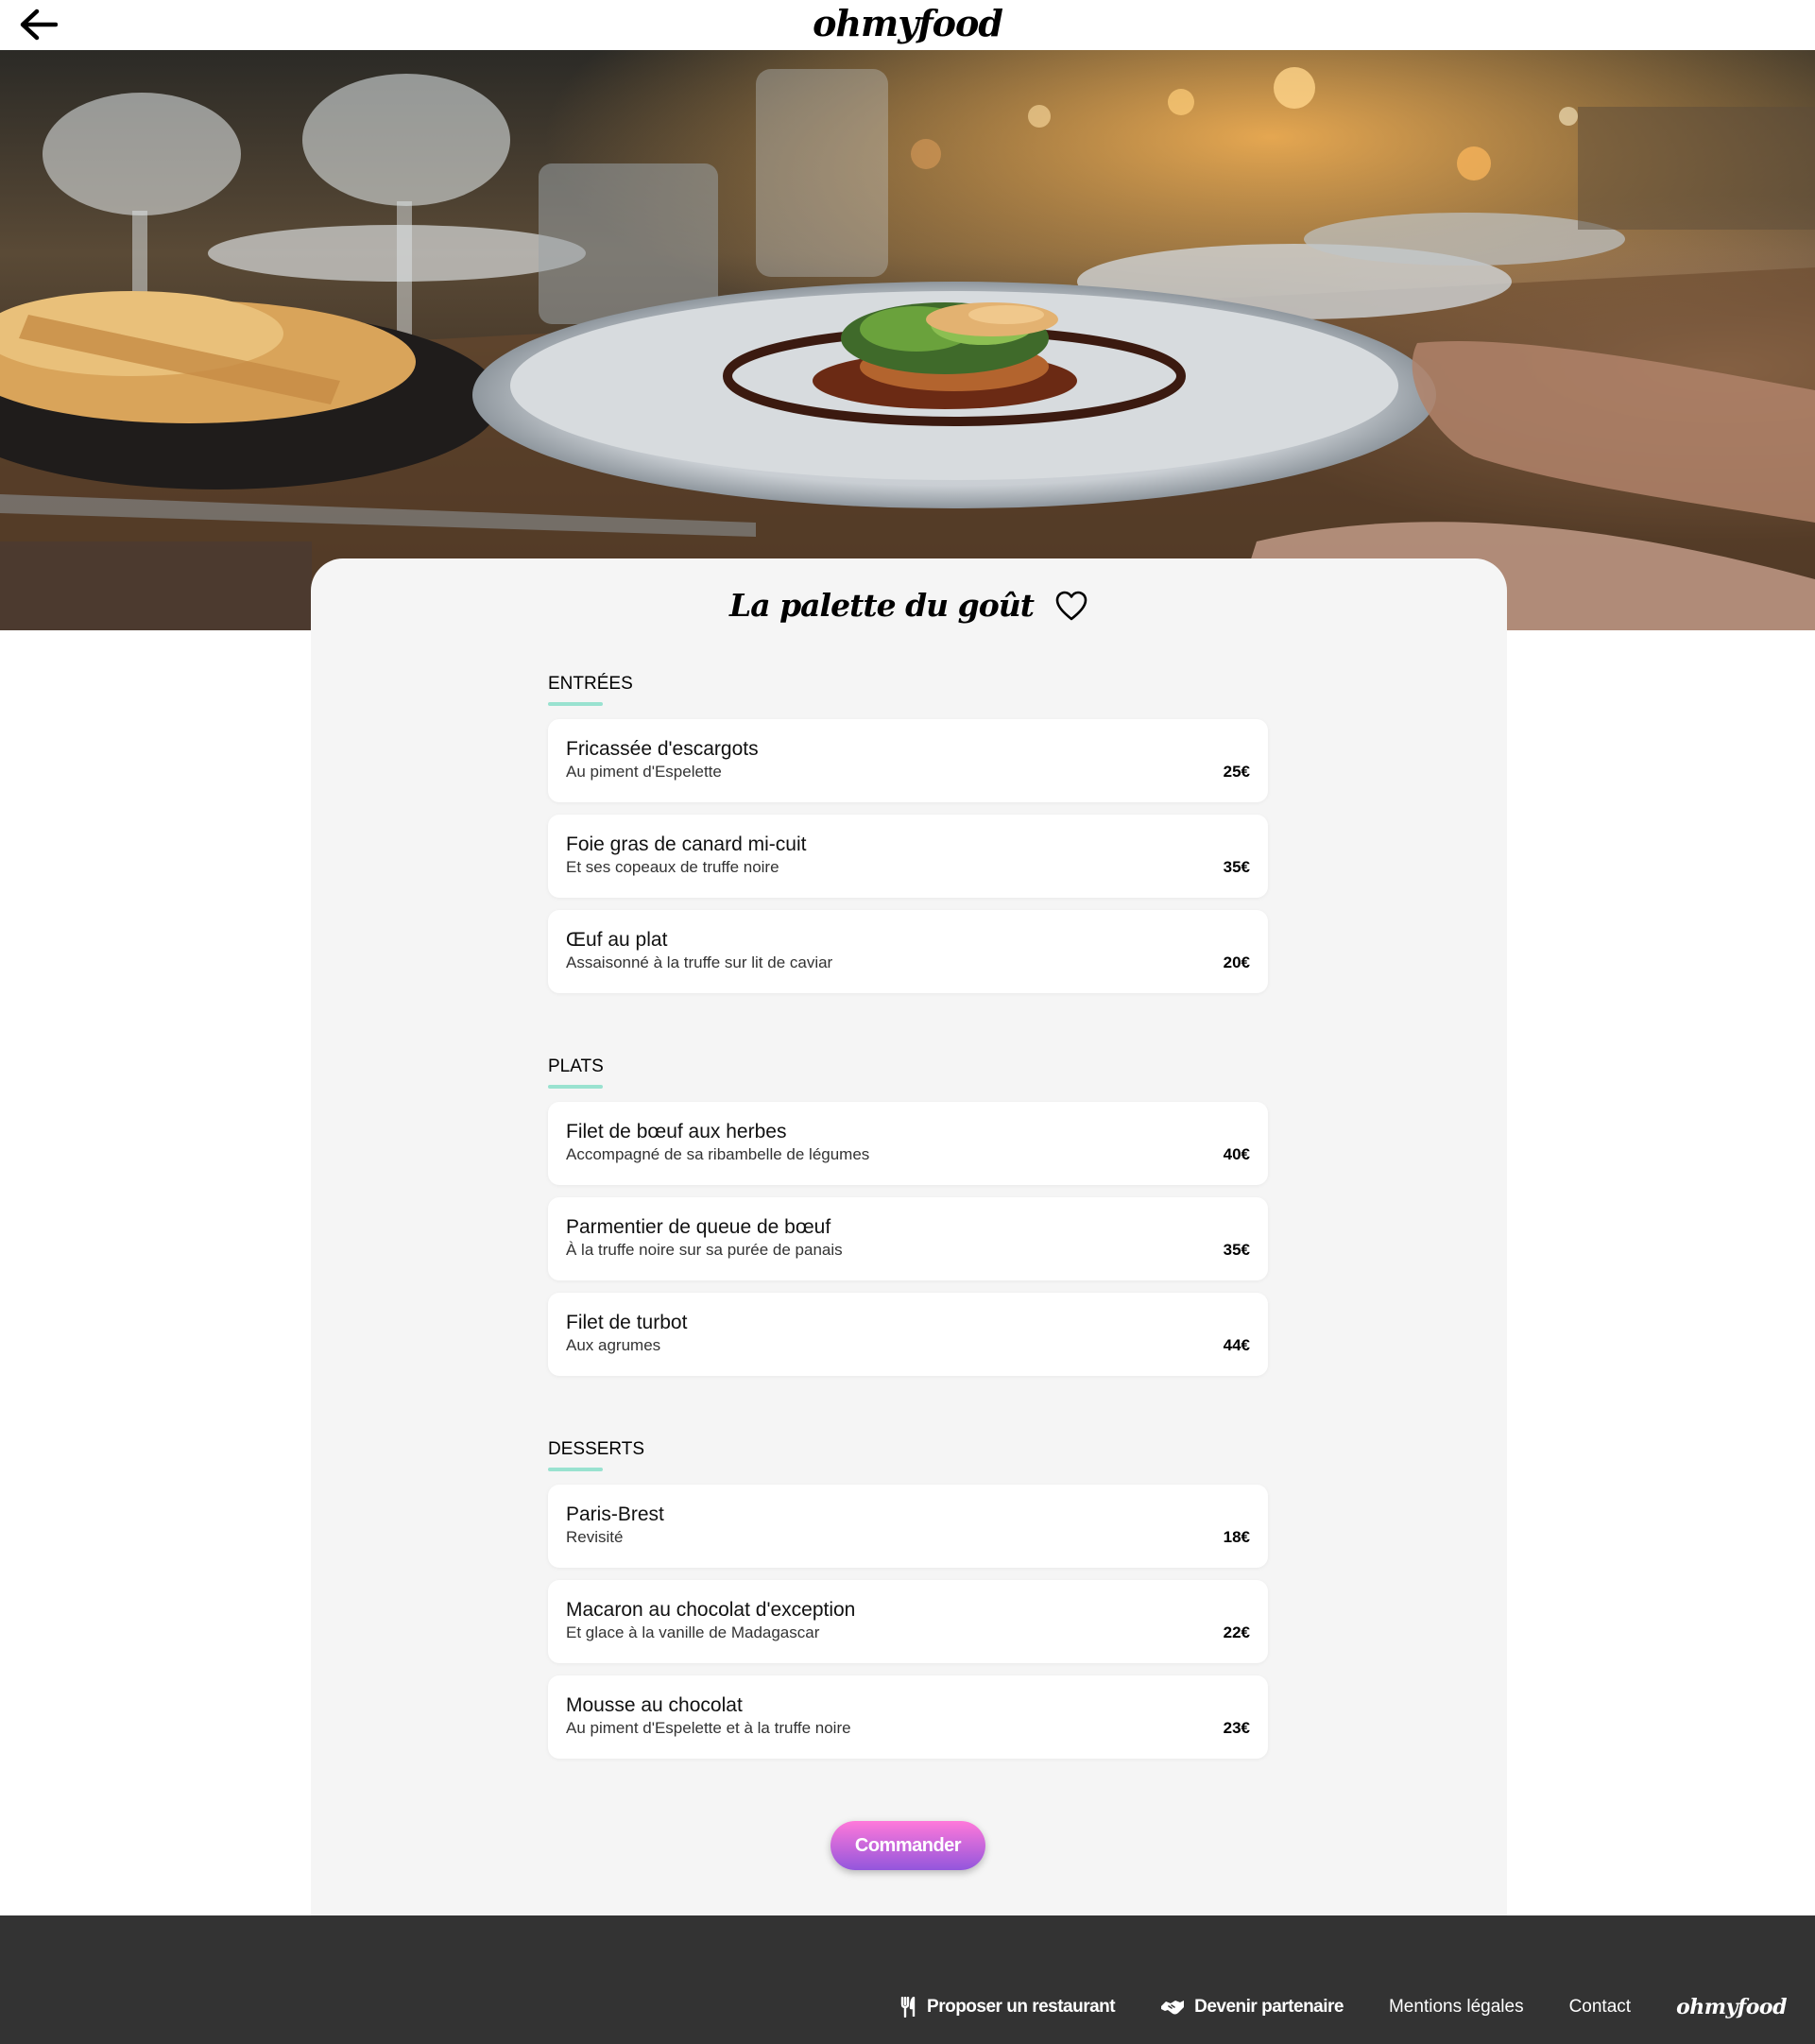  I want to click on restaurant-header: La palette du goût, so click(909, 605).